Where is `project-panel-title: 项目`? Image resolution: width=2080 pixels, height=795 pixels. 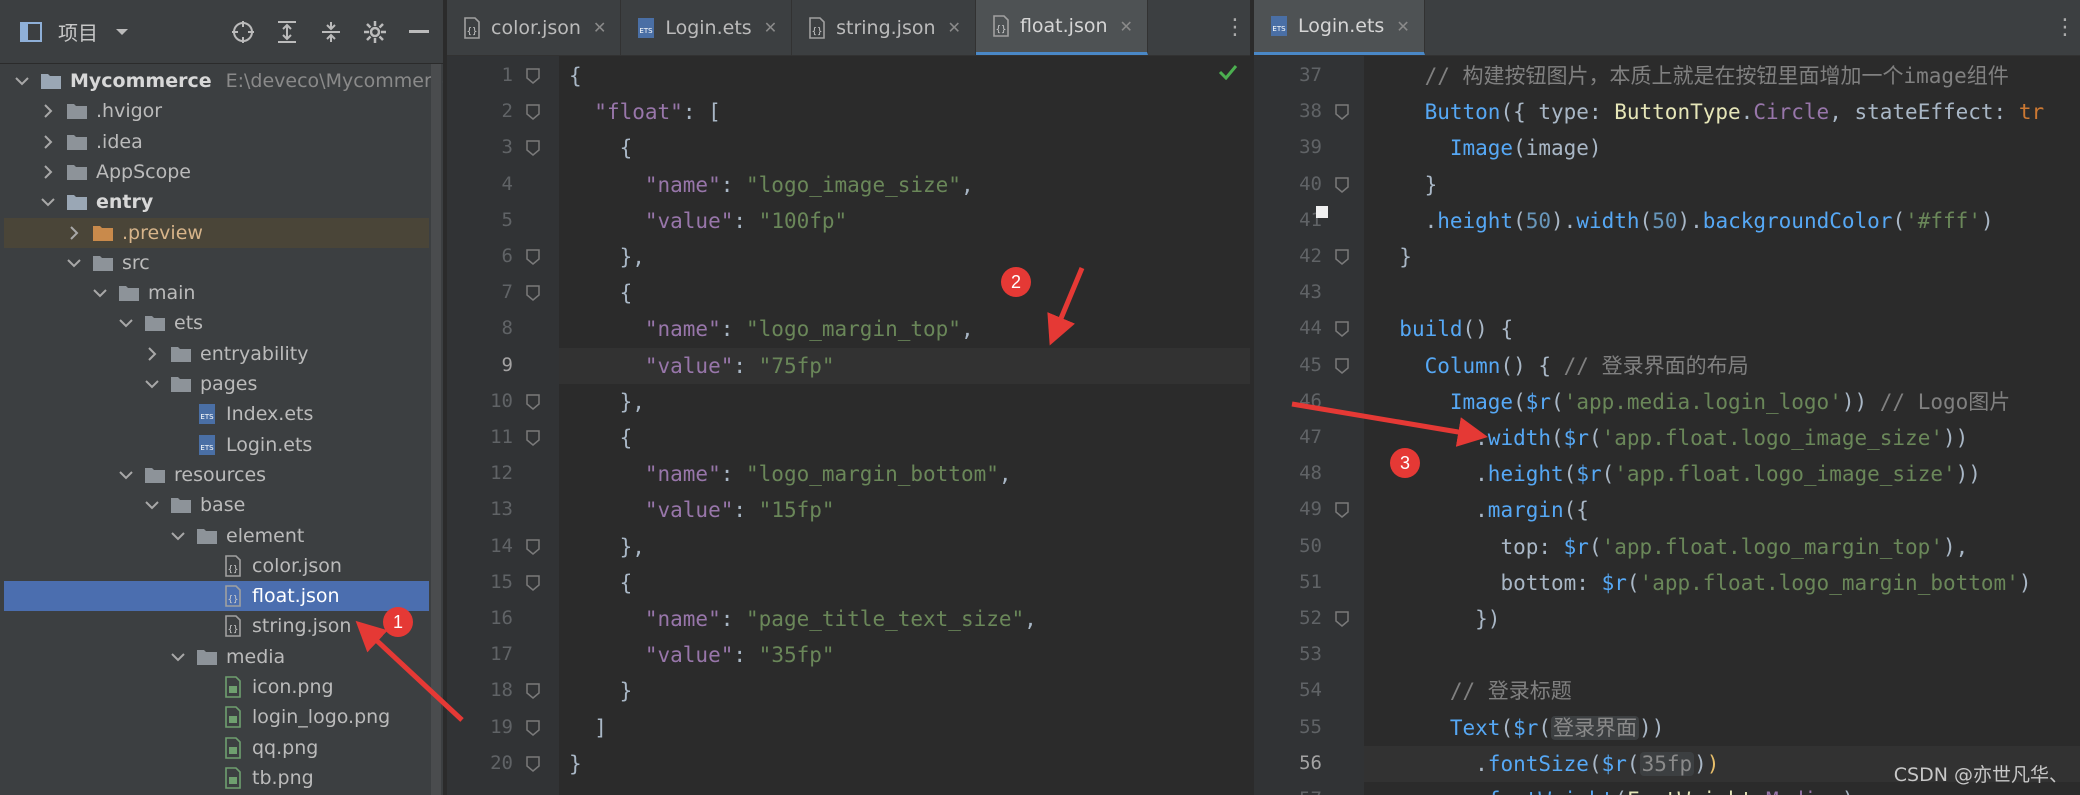 project-panel-title: 项目 is located at coordinates (78, 31).